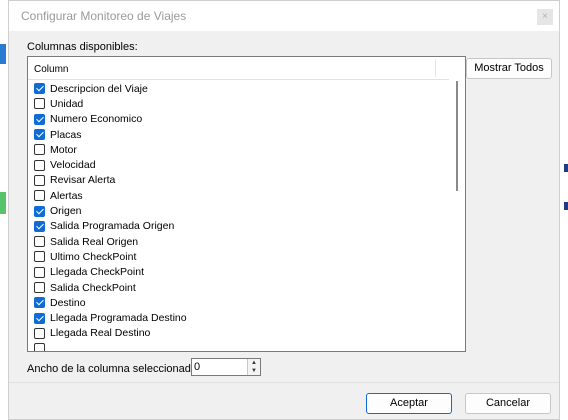  I want to click on list-item: Placas, so click(239, 134).